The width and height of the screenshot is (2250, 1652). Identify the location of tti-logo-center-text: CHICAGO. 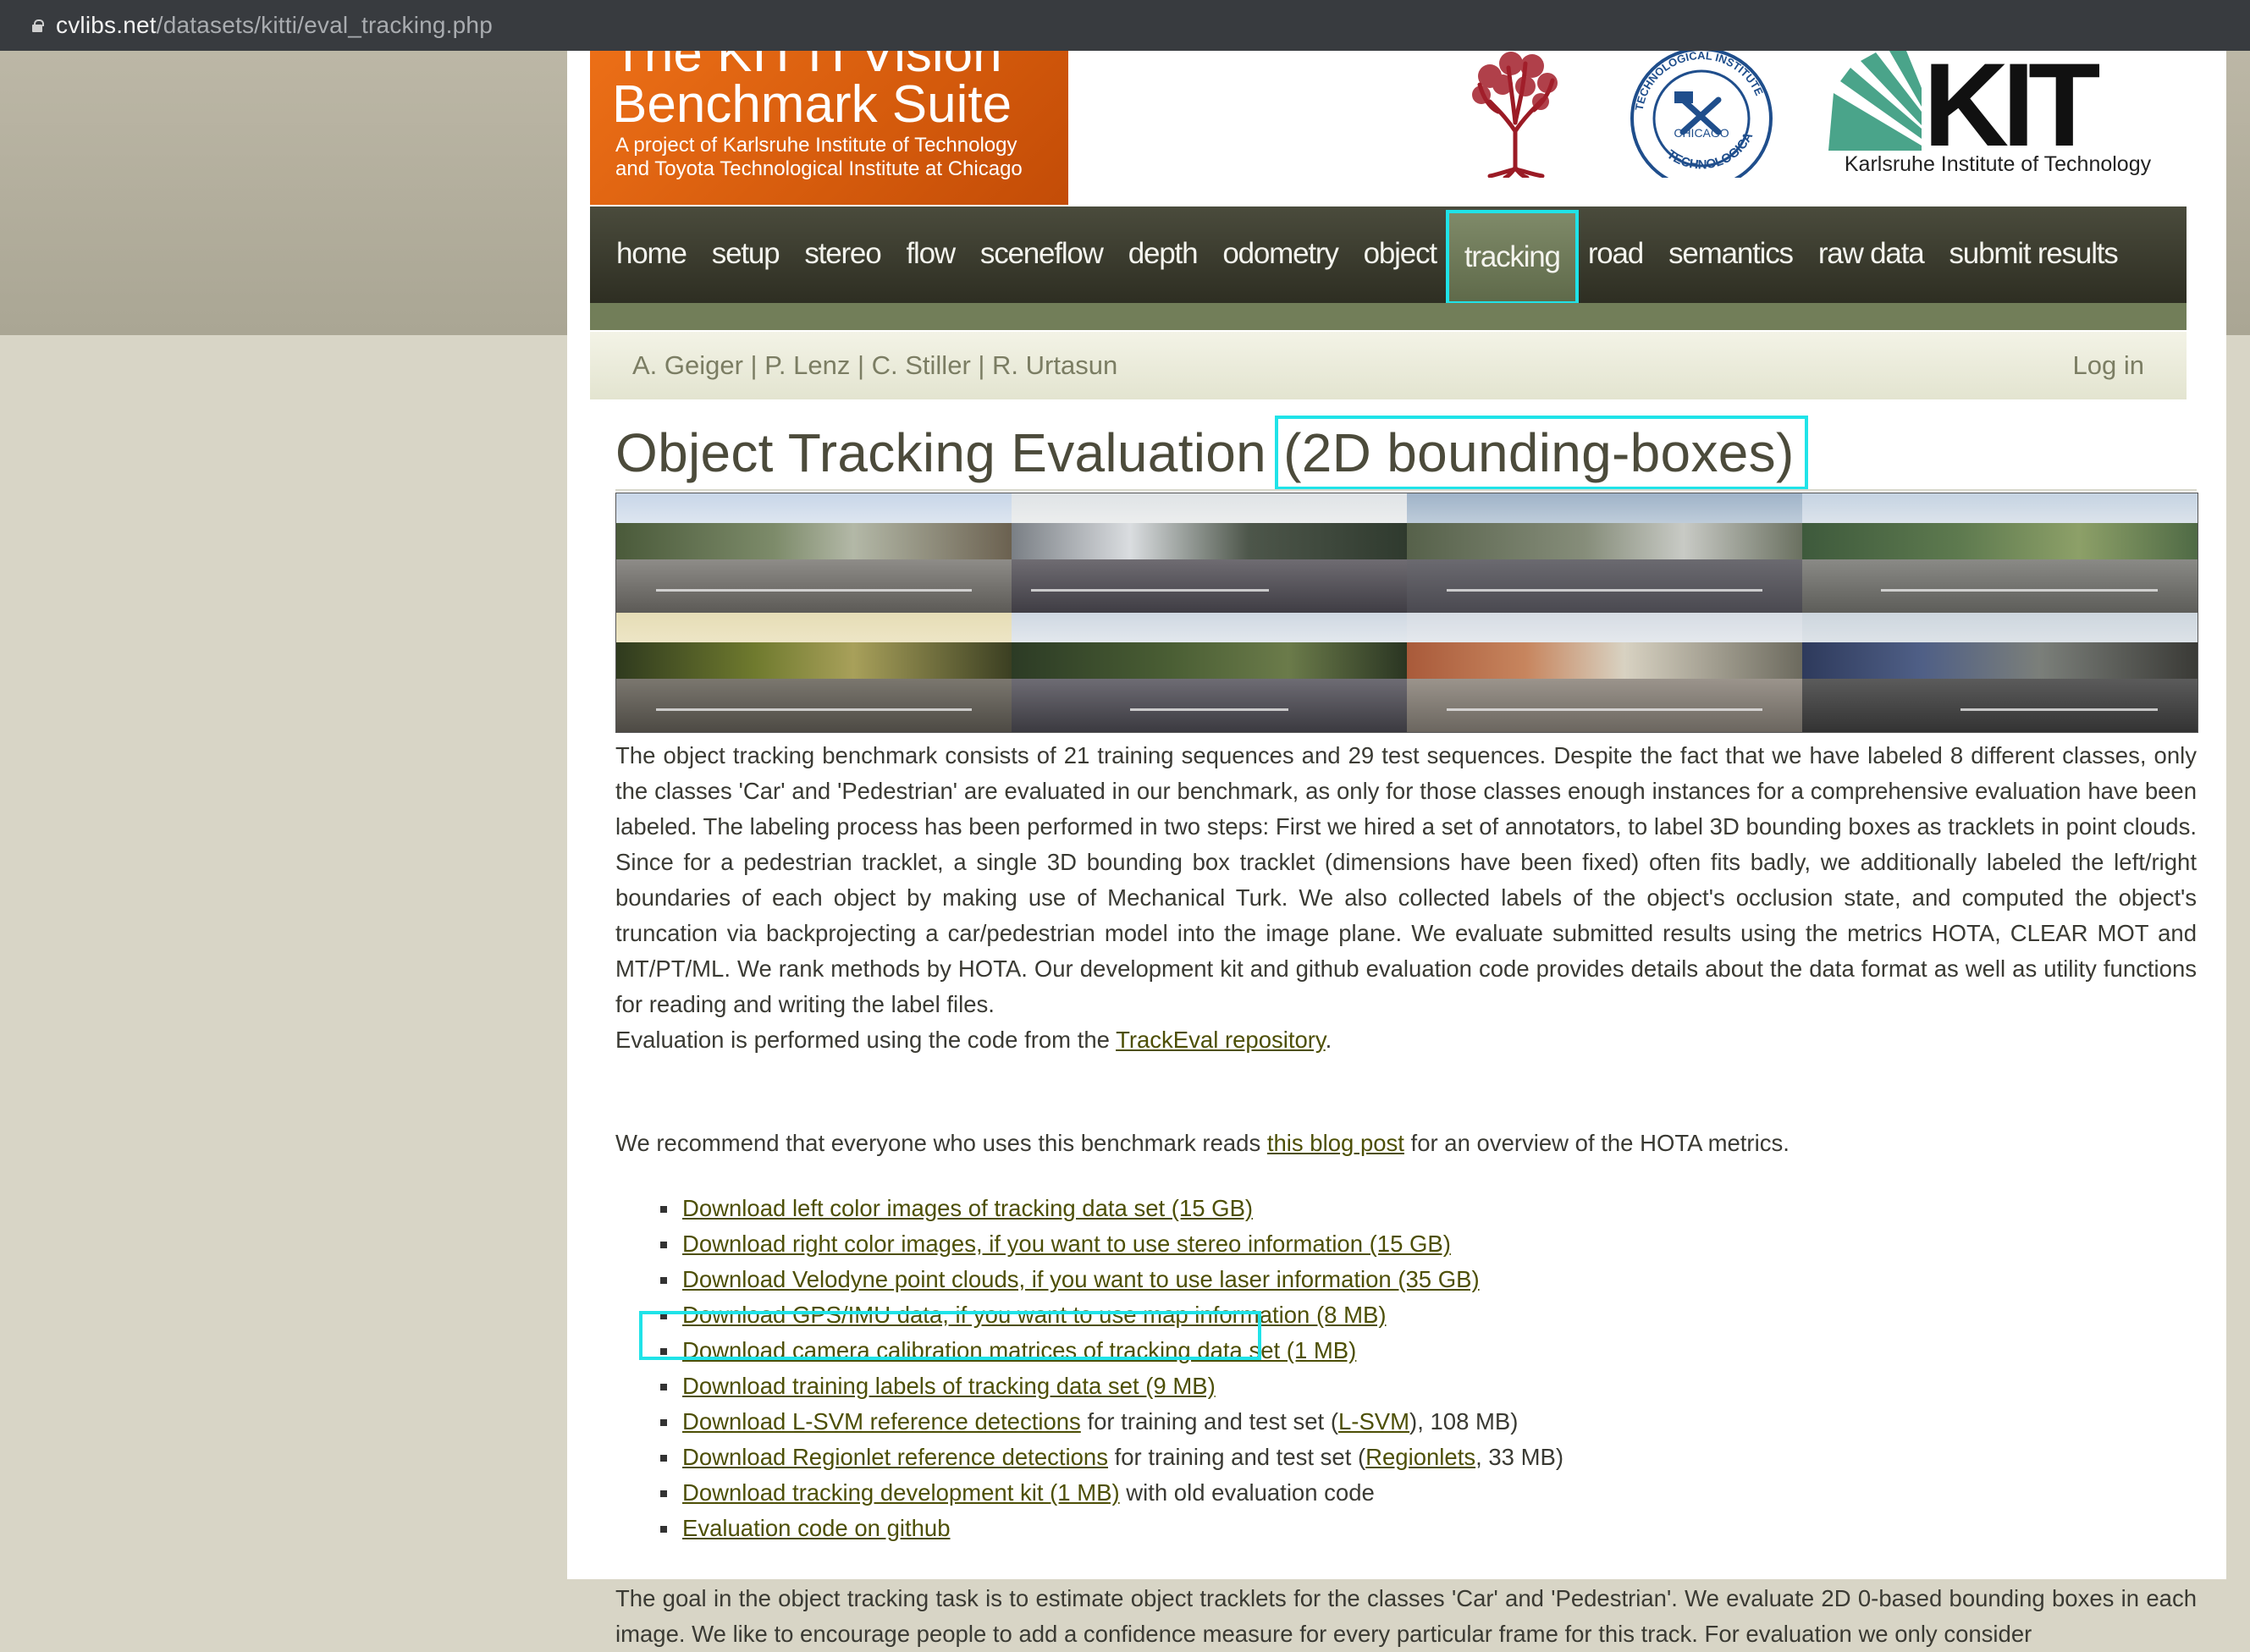
(1701, 133).